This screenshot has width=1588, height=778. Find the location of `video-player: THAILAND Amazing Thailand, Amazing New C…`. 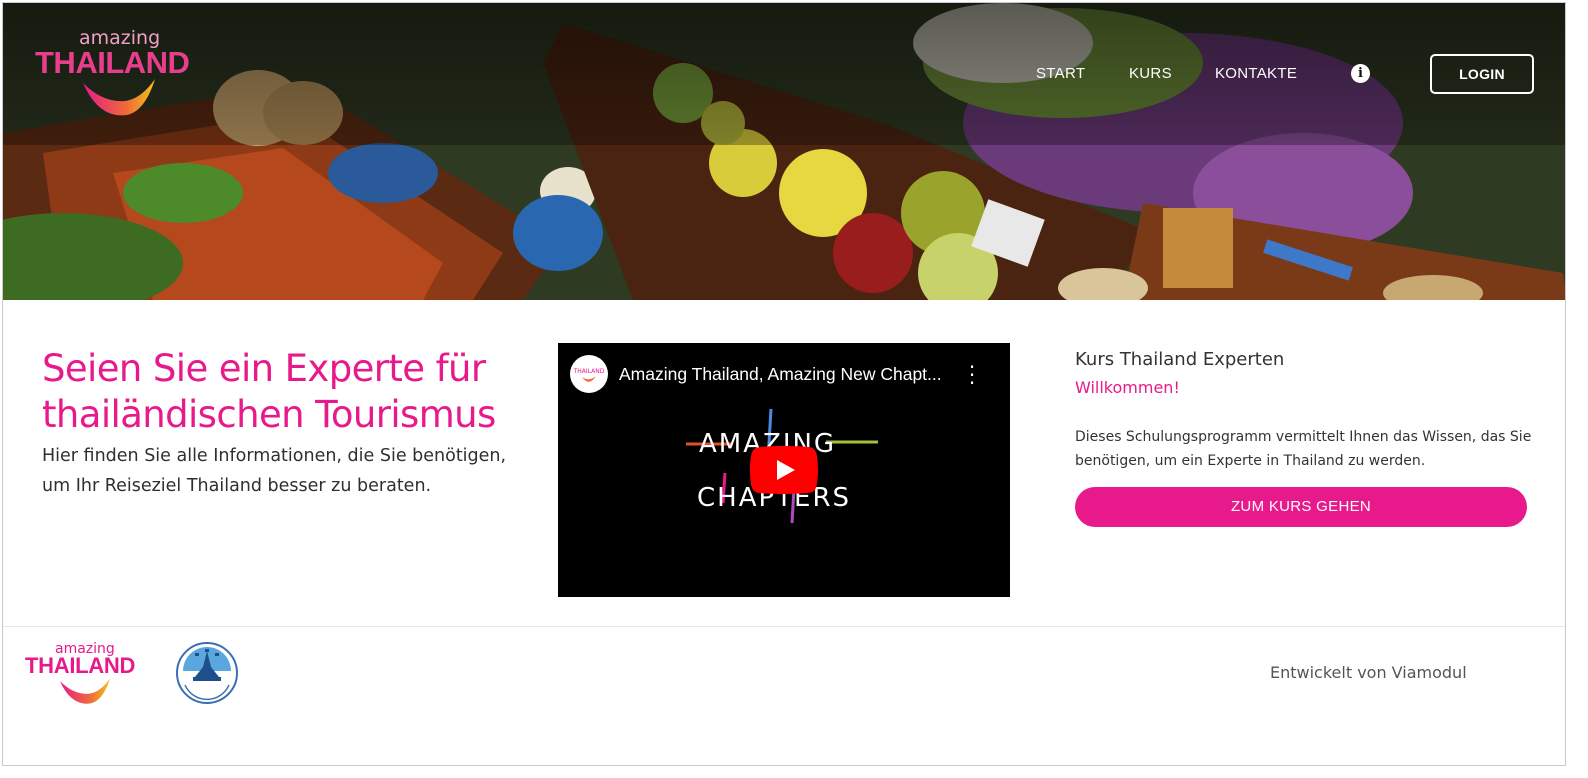

video-player: THAILAND Amazing Thailand, Amazing New C… is located at coordinates (784, 470).